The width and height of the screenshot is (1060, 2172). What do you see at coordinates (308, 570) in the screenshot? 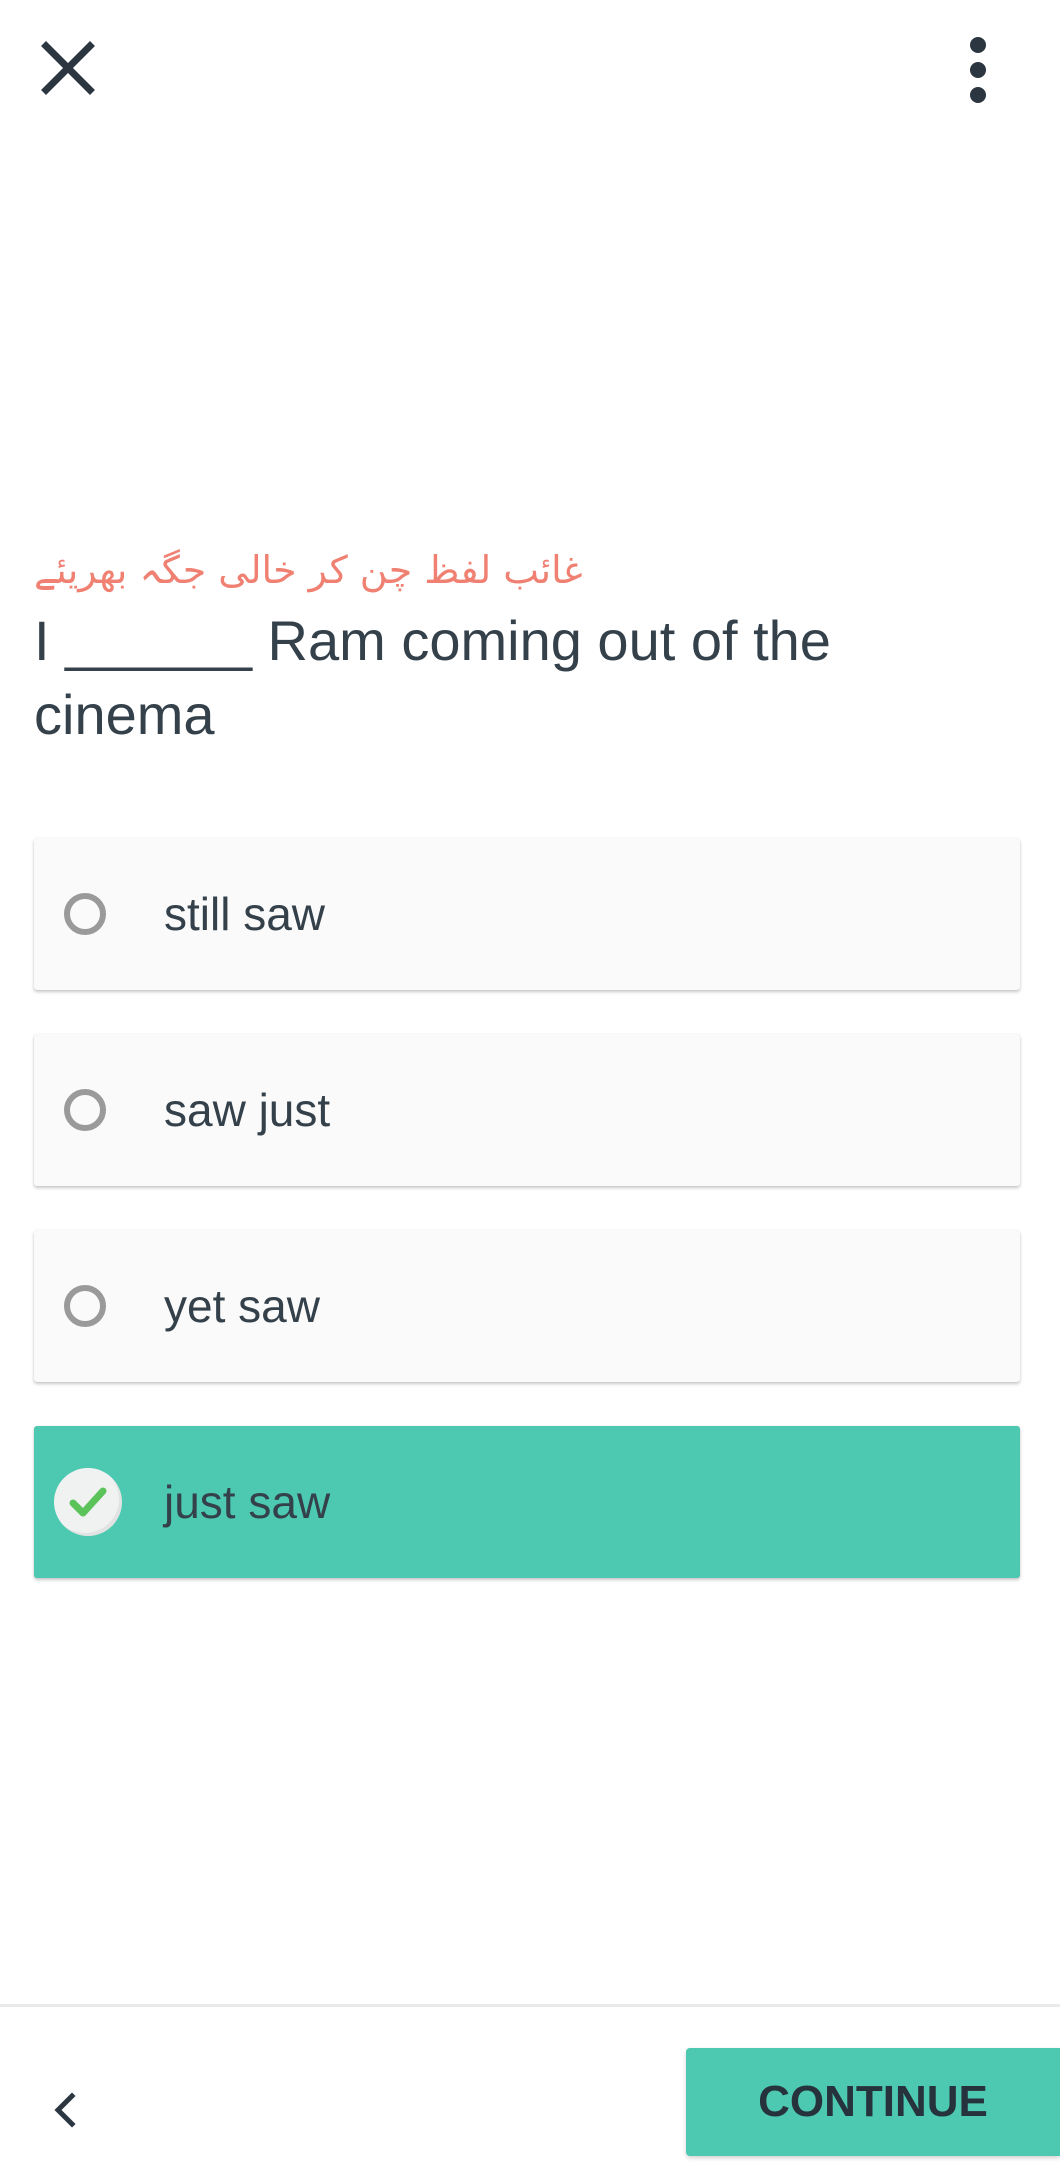
I see `question-instruction: غائب لفظ چن کر خالی جگہ بھریئے` at bounding box center [308, 570].